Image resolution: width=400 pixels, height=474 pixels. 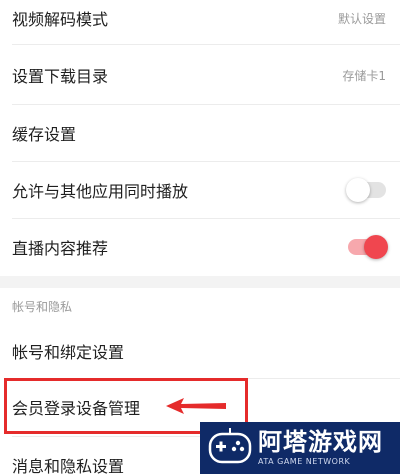 What do you see at coordinates (200, 190) in the screenshot?
I see `allow-concurrent-playback-row: 允许与其他应用同时播放` at bounding box center [200, 190].